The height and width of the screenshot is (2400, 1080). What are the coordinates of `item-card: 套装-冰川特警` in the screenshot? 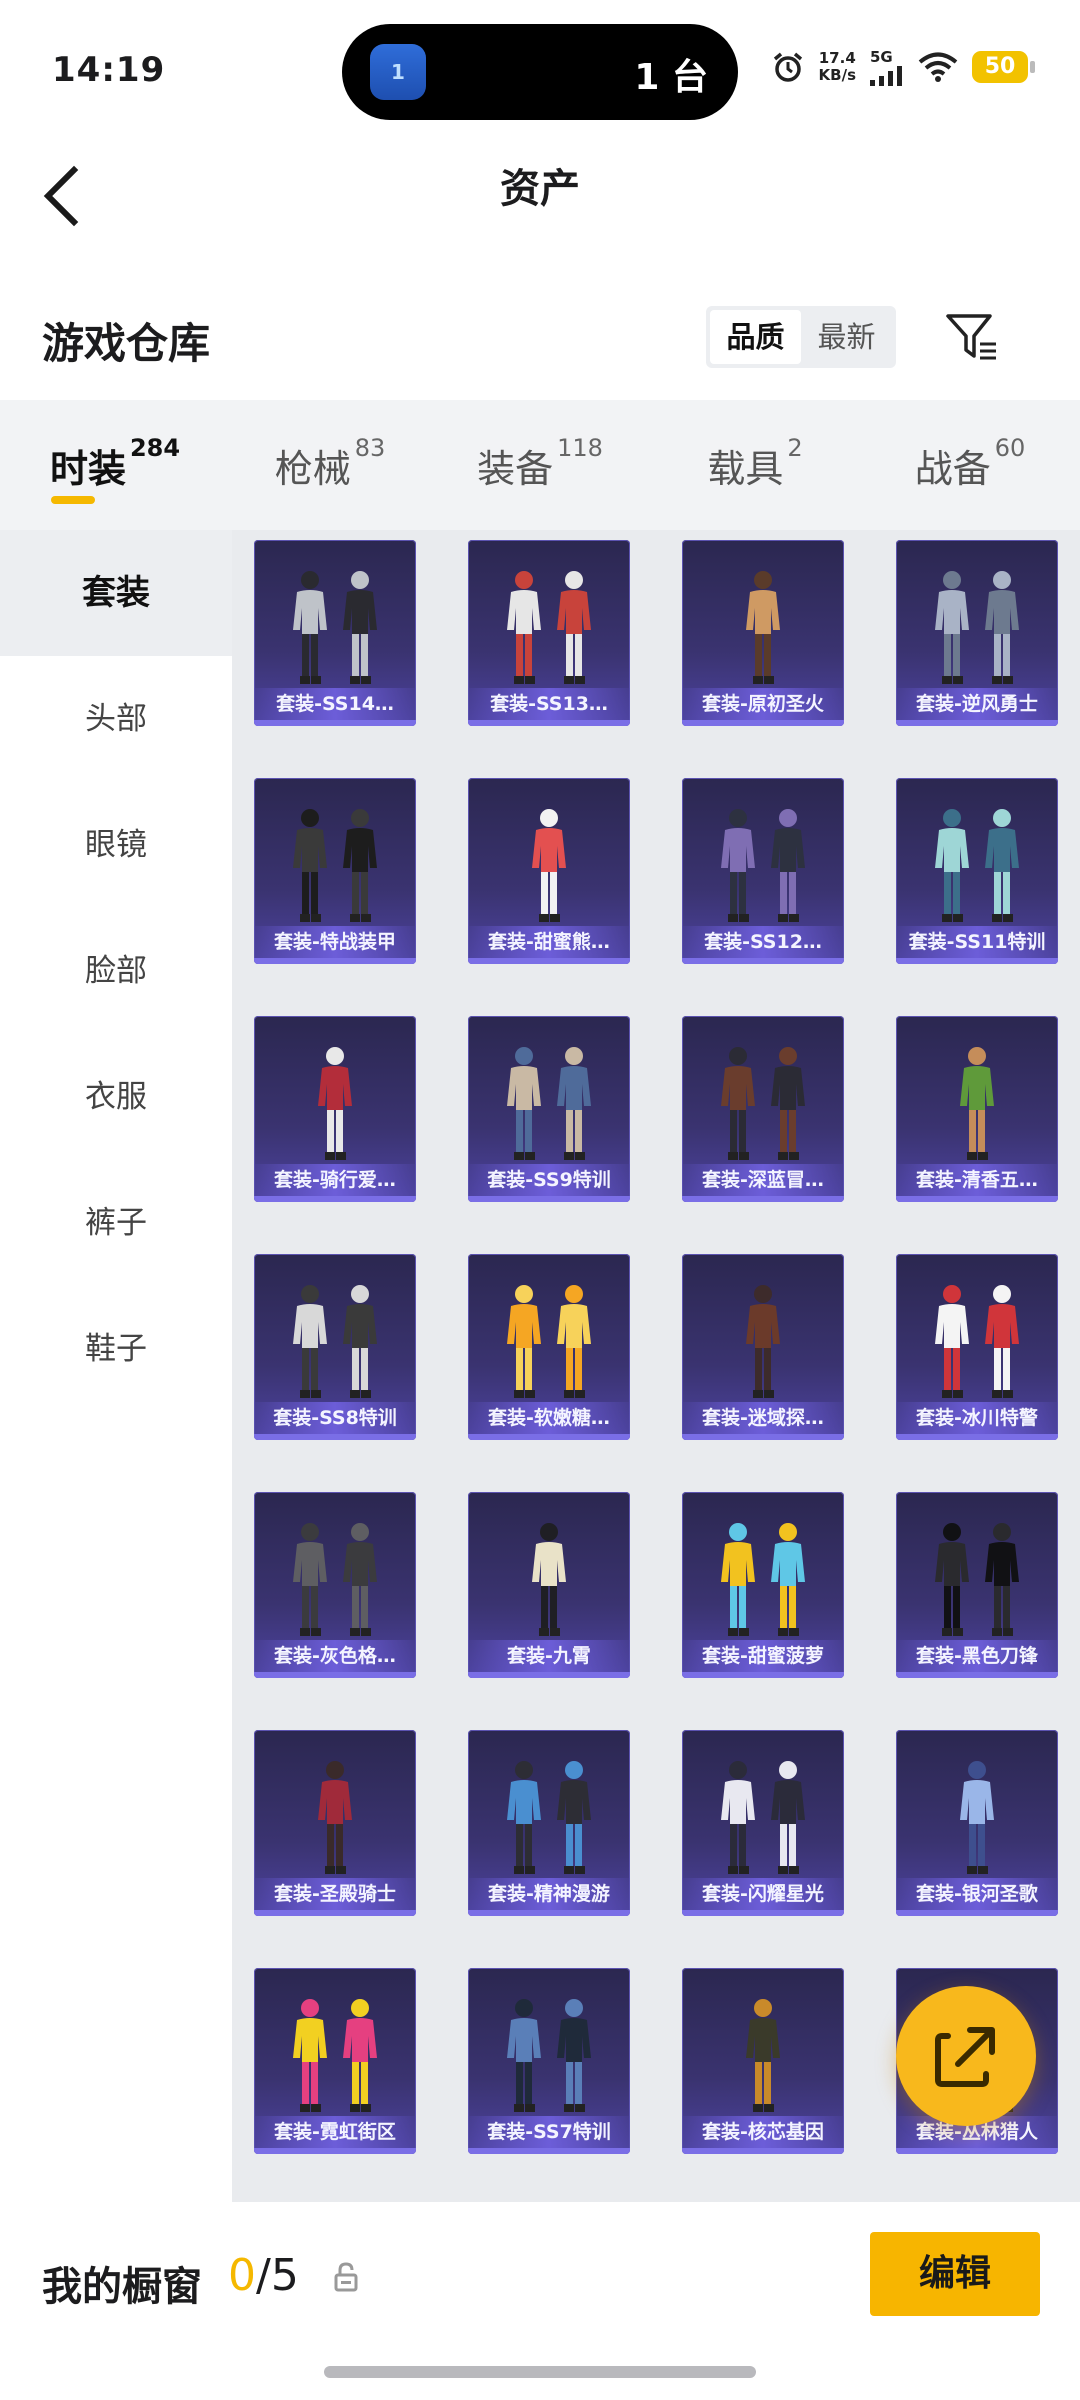 It's located at (977, 1347).